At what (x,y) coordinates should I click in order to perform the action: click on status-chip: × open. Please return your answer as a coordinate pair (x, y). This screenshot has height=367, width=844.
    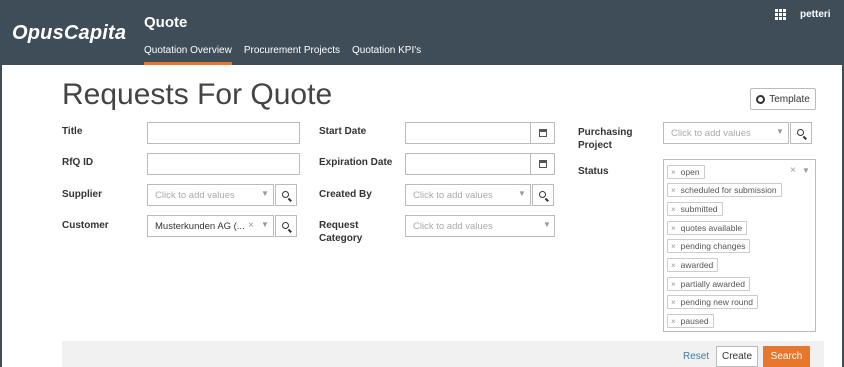
    Looking at the image, I should click on (686, 172).